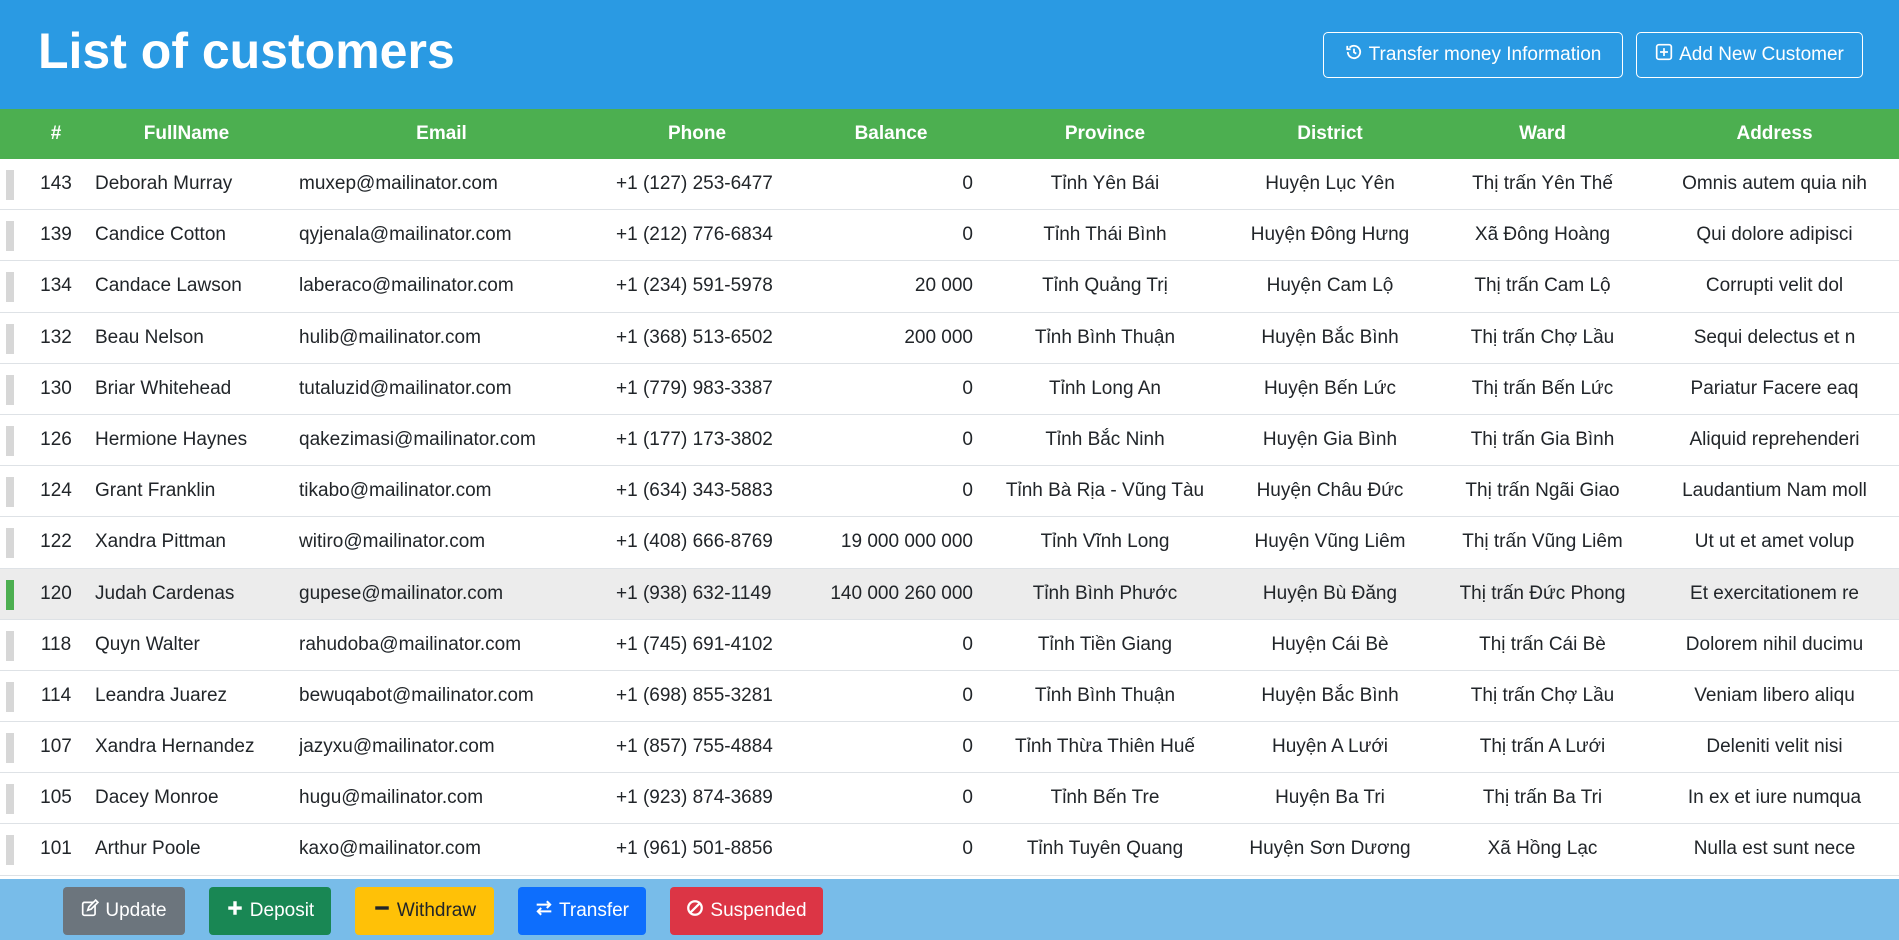  Describe the element at coordinates (1542, 542) in the screenshot. I see `cell-ward: Thị trấn Vũng Liêm` at that location.